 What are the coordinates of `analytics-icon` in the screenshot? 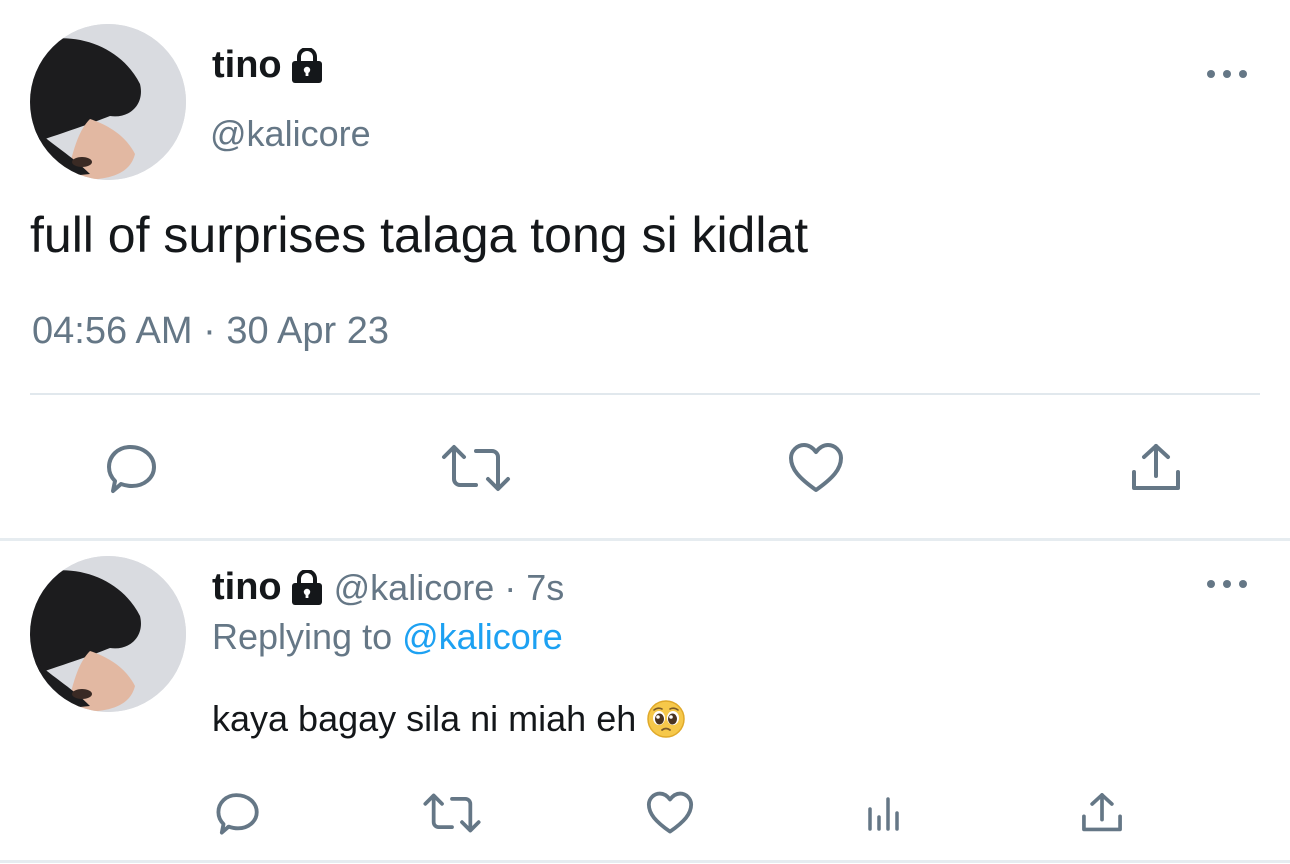 It's located at (883, 814).